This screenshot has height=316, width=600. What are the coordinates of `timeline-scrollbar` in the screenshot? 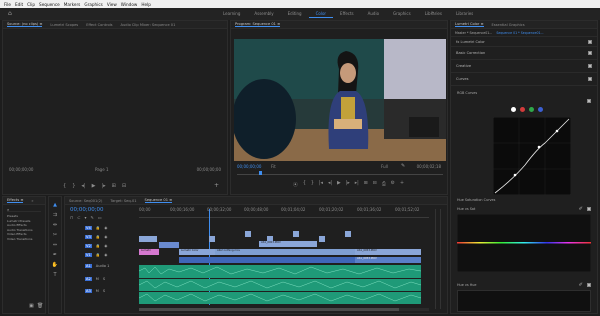 It's located at (284, 309).